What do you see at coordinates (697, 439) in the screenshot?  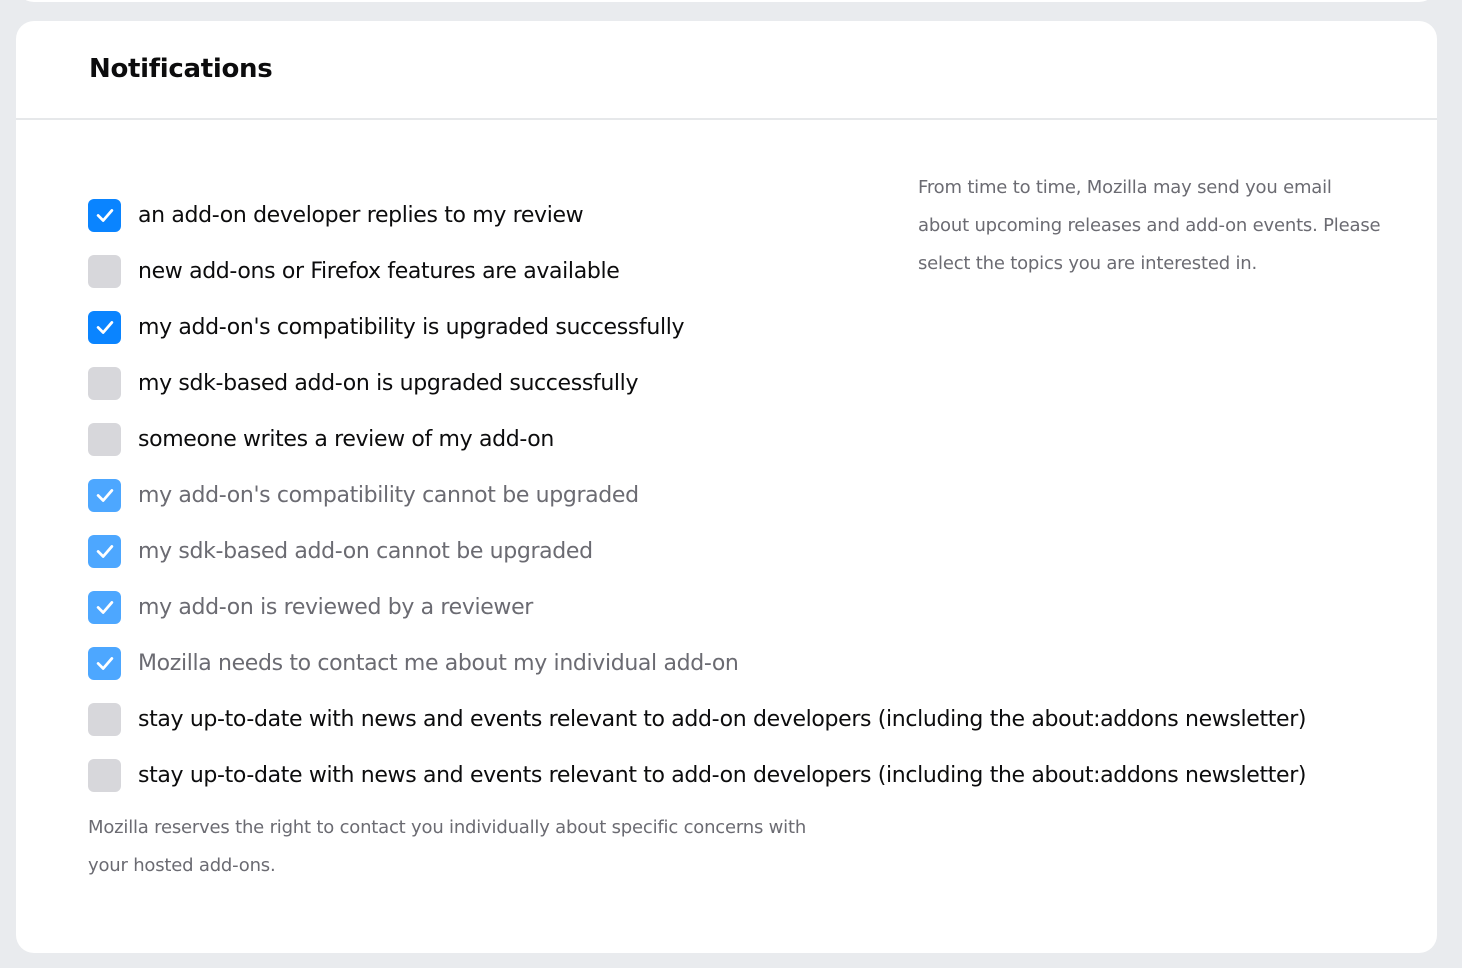 I see `notification-option: someone writes a review of my add-on` at bounding box center [697, 439].